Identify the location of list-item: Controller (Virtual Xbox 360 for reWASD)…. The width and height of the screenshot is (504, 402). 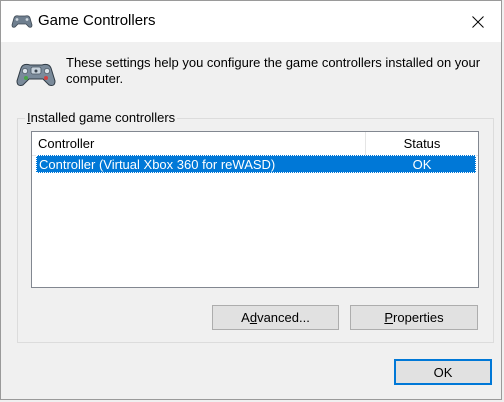
(256, 164).